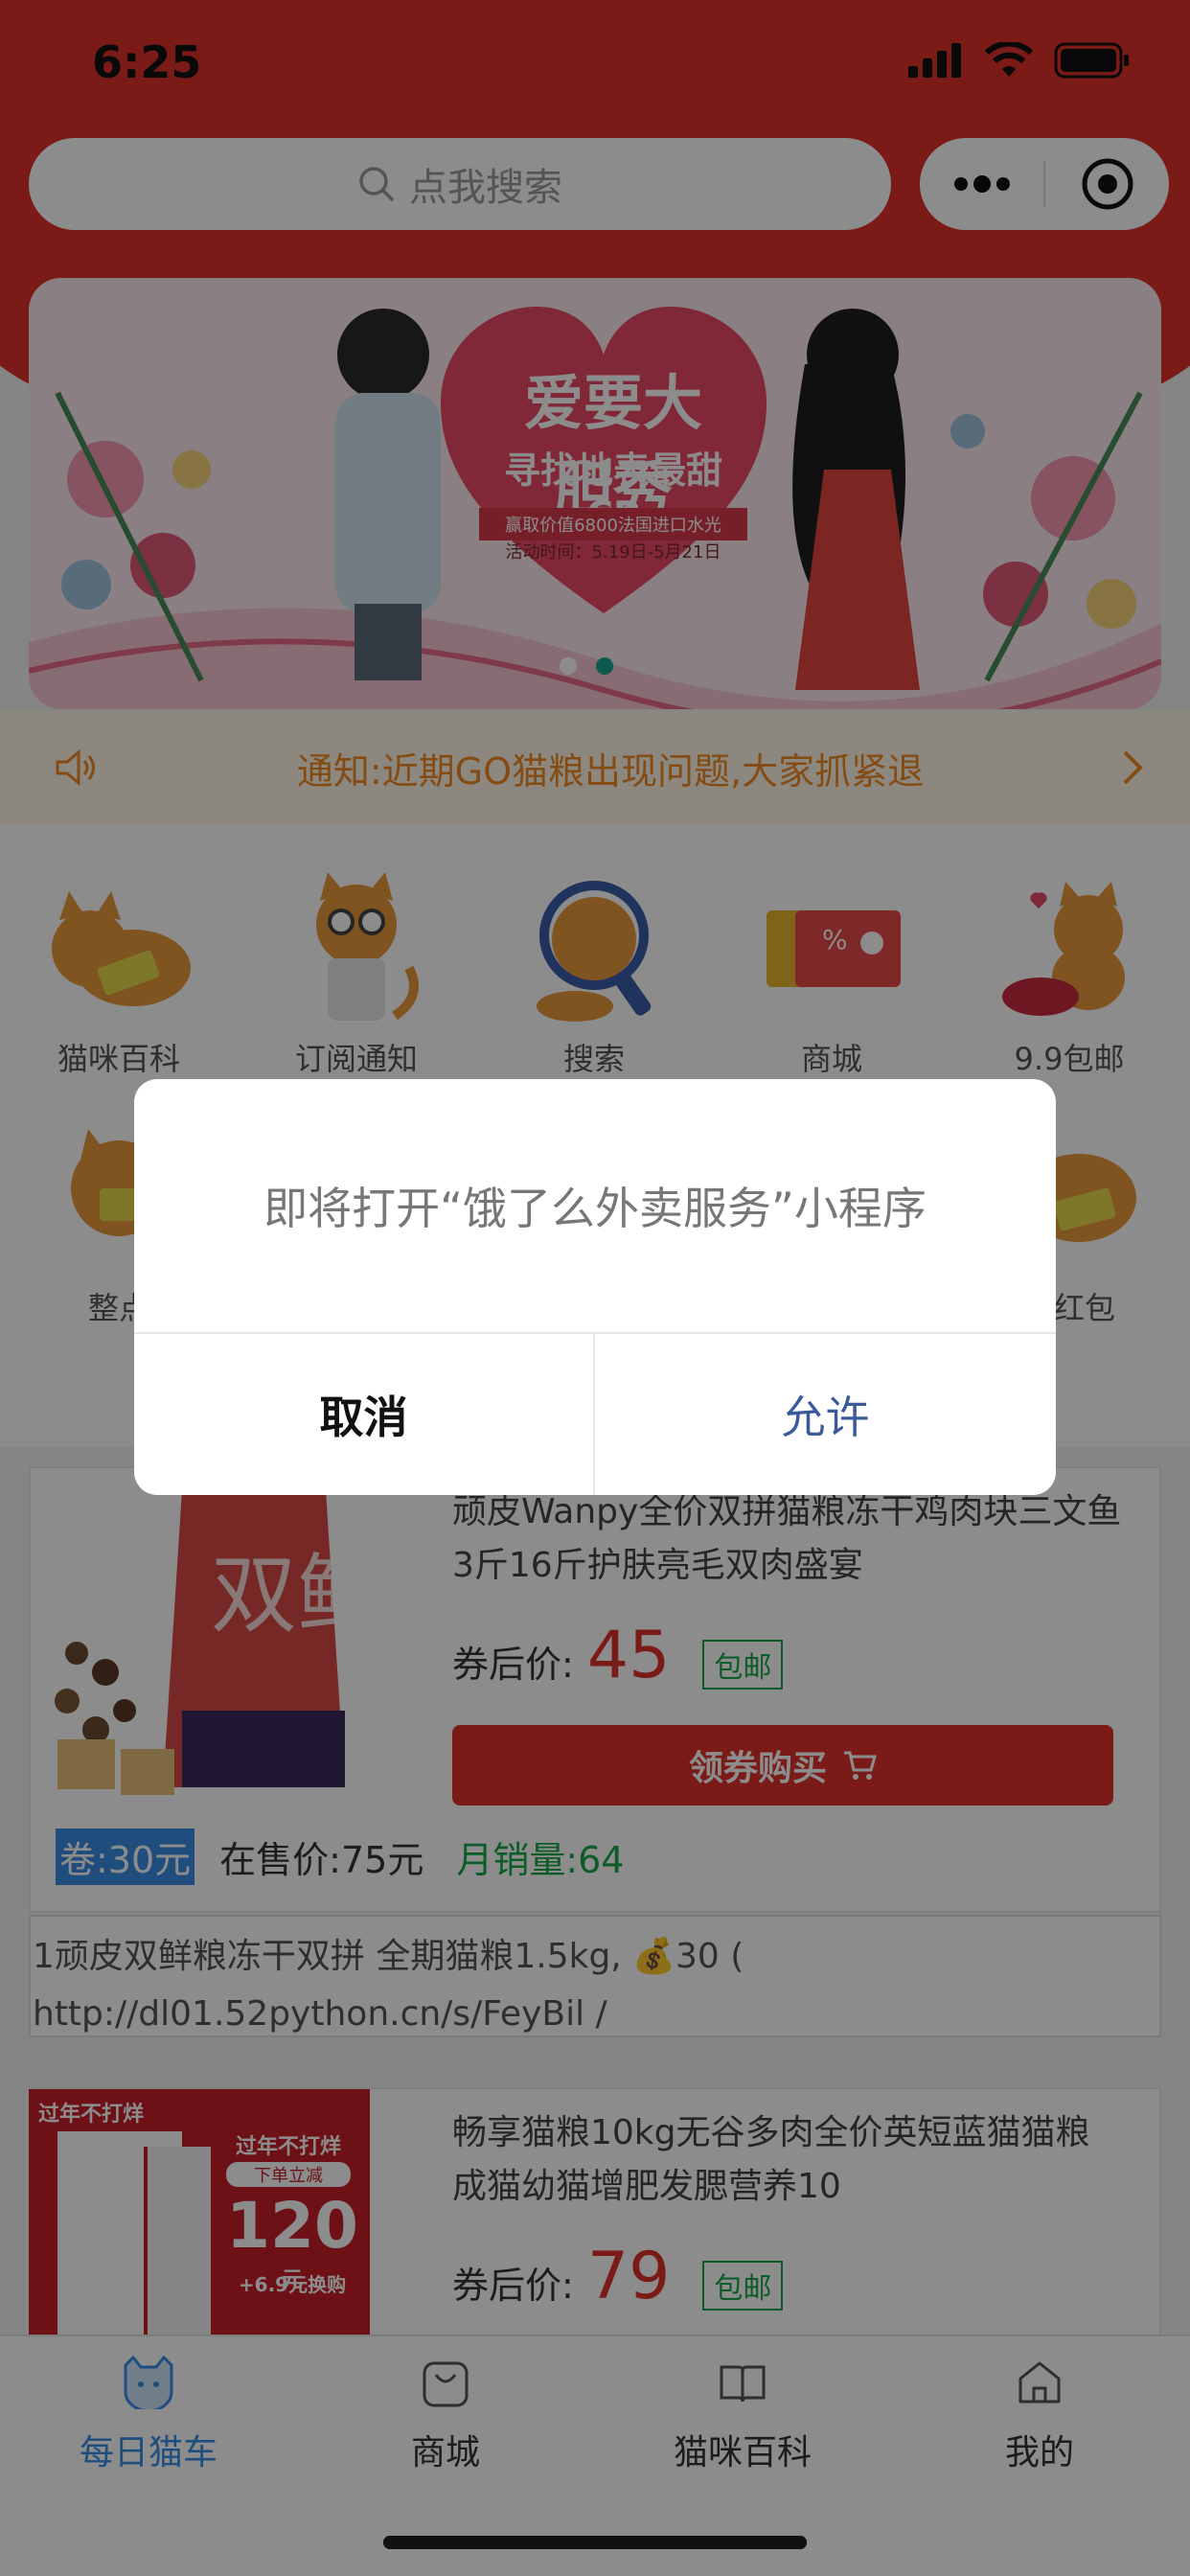  What do you see at coordinates (595, 2542) in the screenshot?
I see `home-indicator` at bounding box center [595, 2542].